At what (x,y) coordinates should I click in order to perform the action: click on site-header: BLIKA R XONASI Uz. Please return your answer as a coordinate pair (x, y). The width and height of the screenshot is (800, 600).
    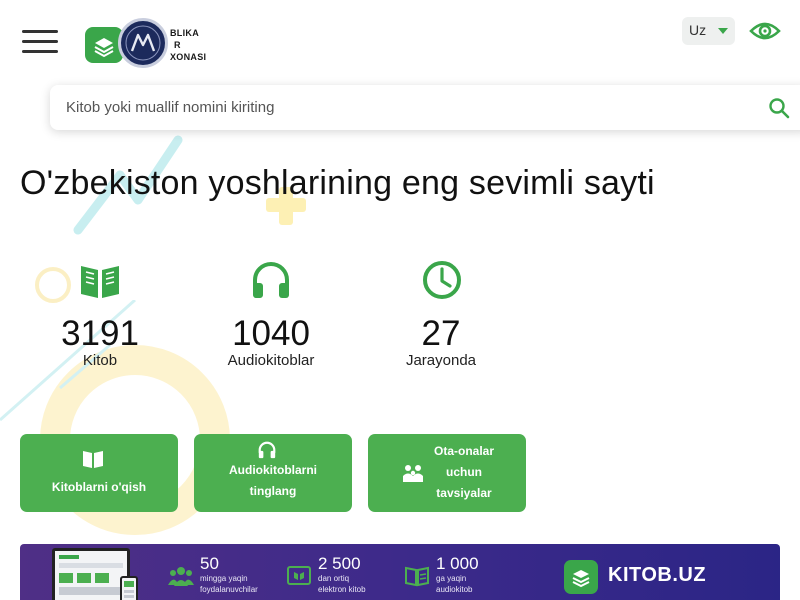
    Looking at the image, I should click on (400, 40).